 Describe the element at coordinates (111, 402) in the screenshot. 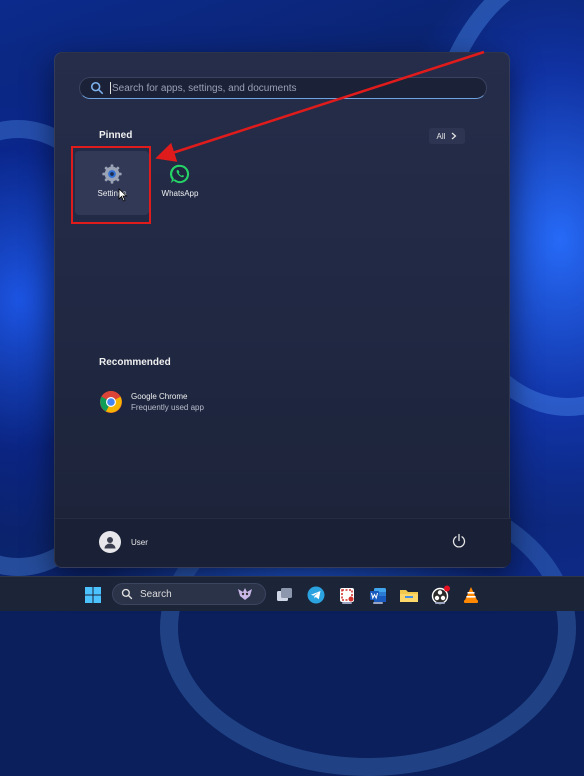

I see `chrome-icon` at that location.